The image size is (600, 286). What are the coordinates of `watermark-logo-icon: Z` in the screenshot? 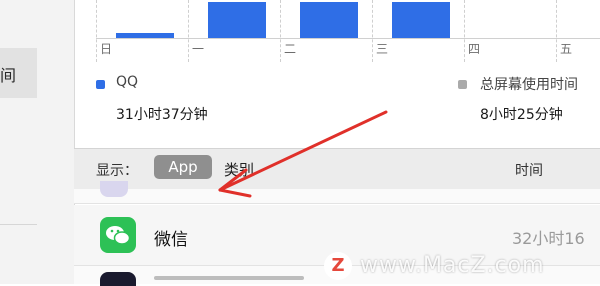 It's located at (338, 266).